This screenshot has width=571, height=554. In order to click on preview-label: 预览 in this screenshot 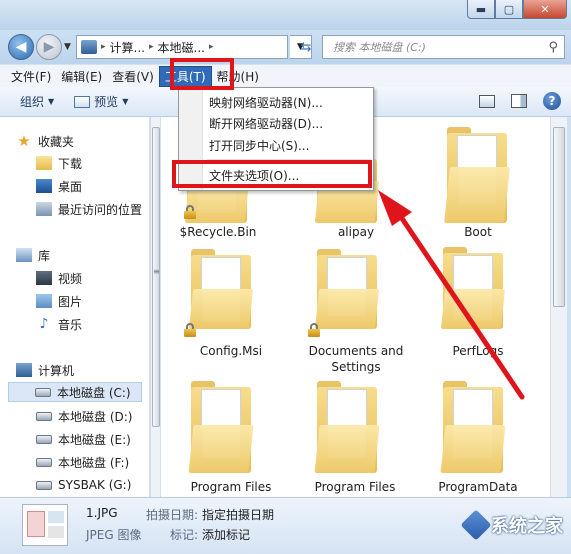, I will do `click(106, 102)`.